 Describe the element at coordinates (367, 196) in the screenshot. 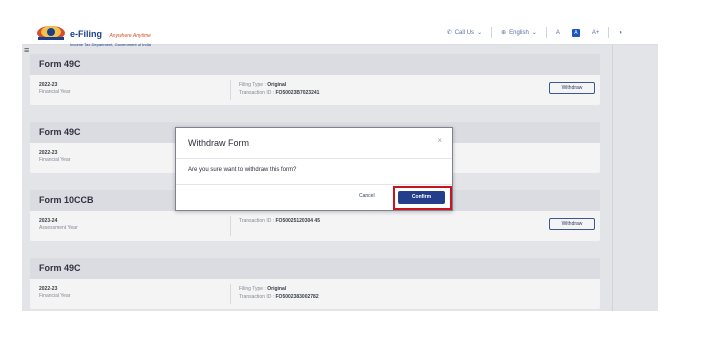

I see `cancel-button: Cancel` at that location.